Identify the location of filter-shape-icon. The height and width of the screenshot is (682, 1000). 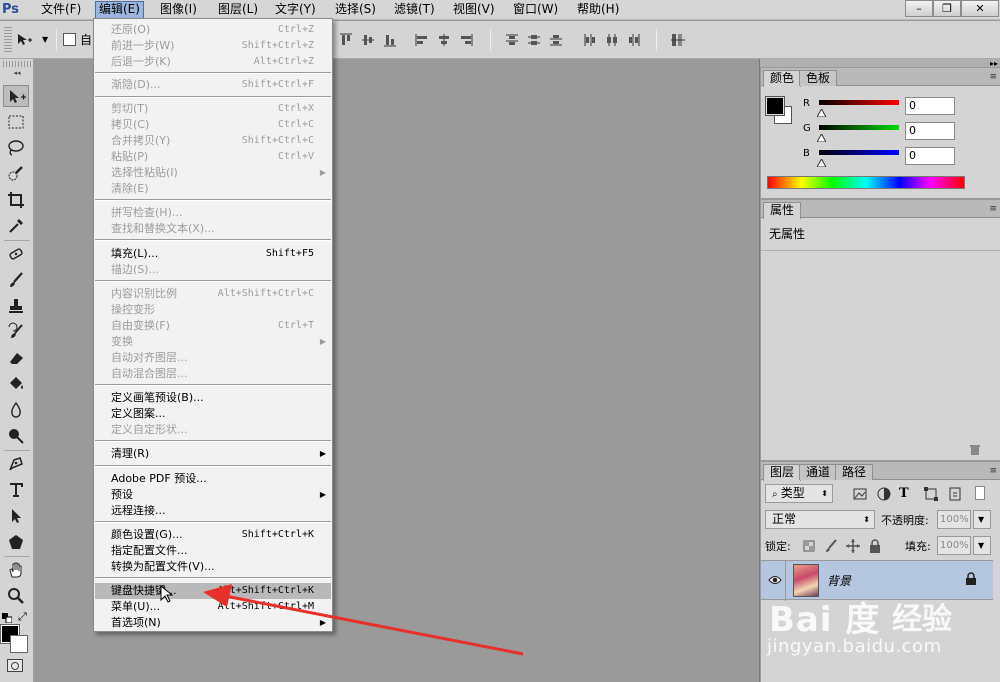
(931, 494).